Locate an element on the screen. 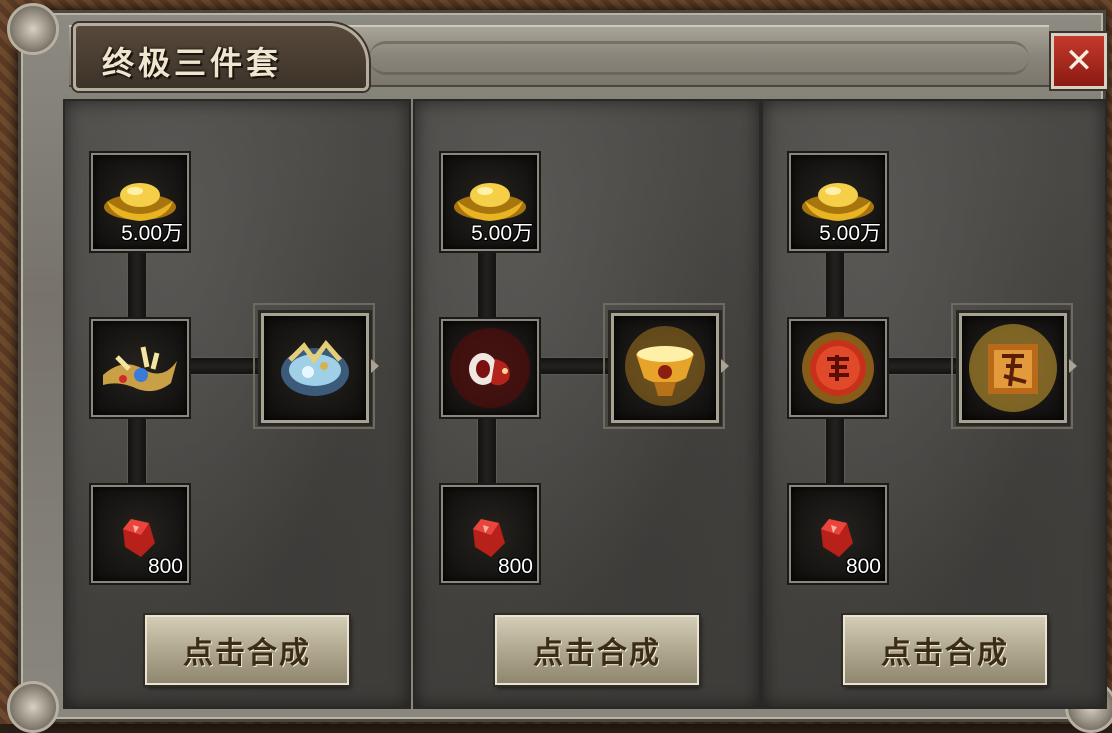 This screenshot has height=733, width=1112. red-dragon-ring-icon is located at coordinates (490, 368).